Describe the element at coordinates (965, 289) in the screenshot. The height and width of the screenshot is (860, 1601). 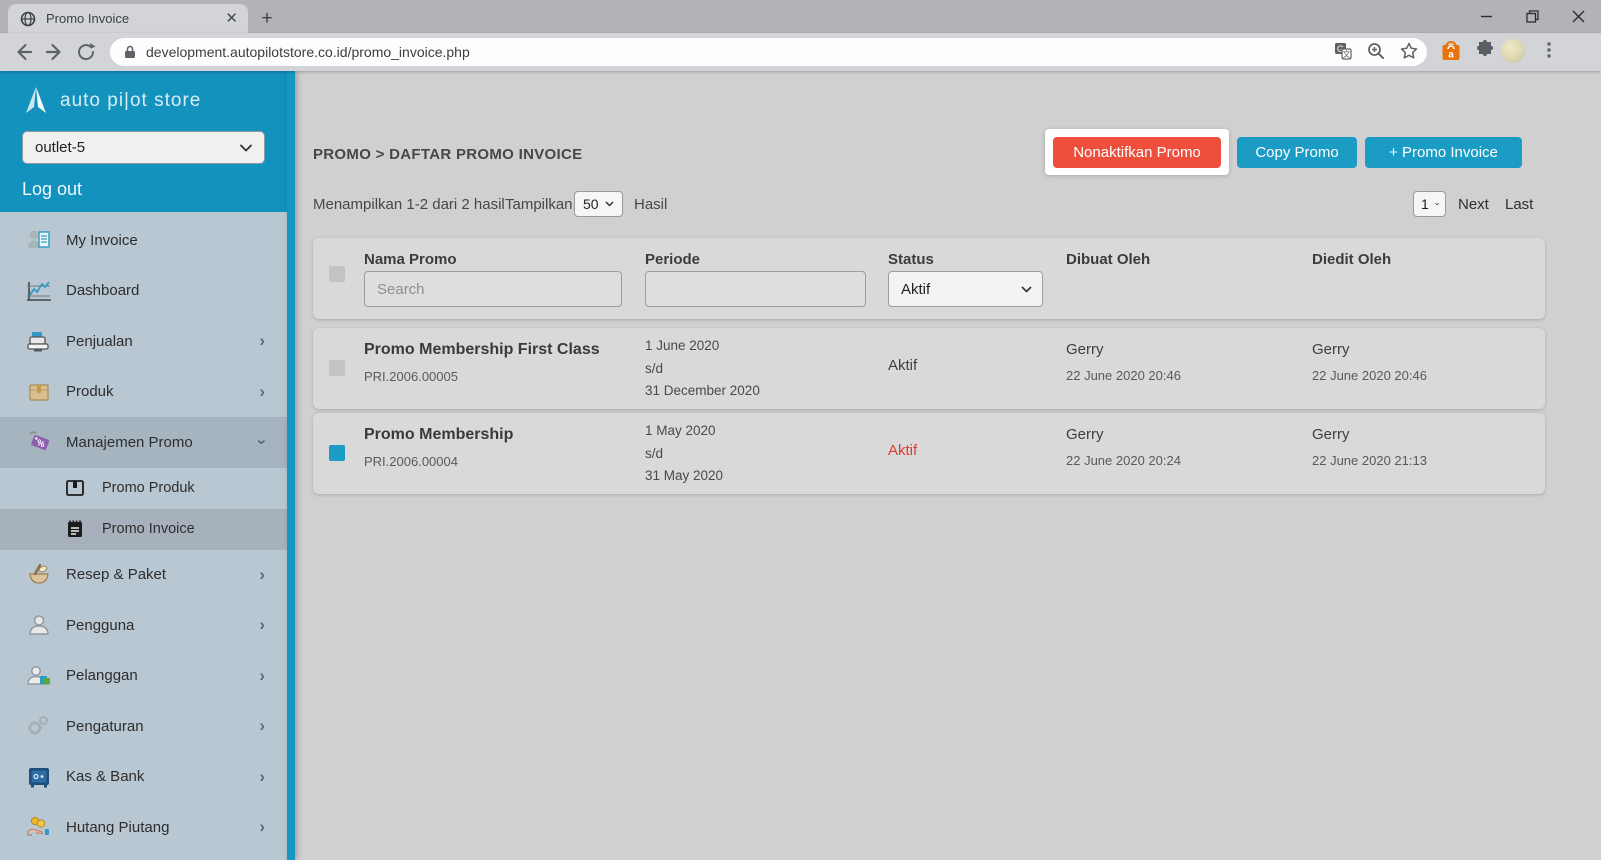
I see `status-filter-select: Aktif` at that location.